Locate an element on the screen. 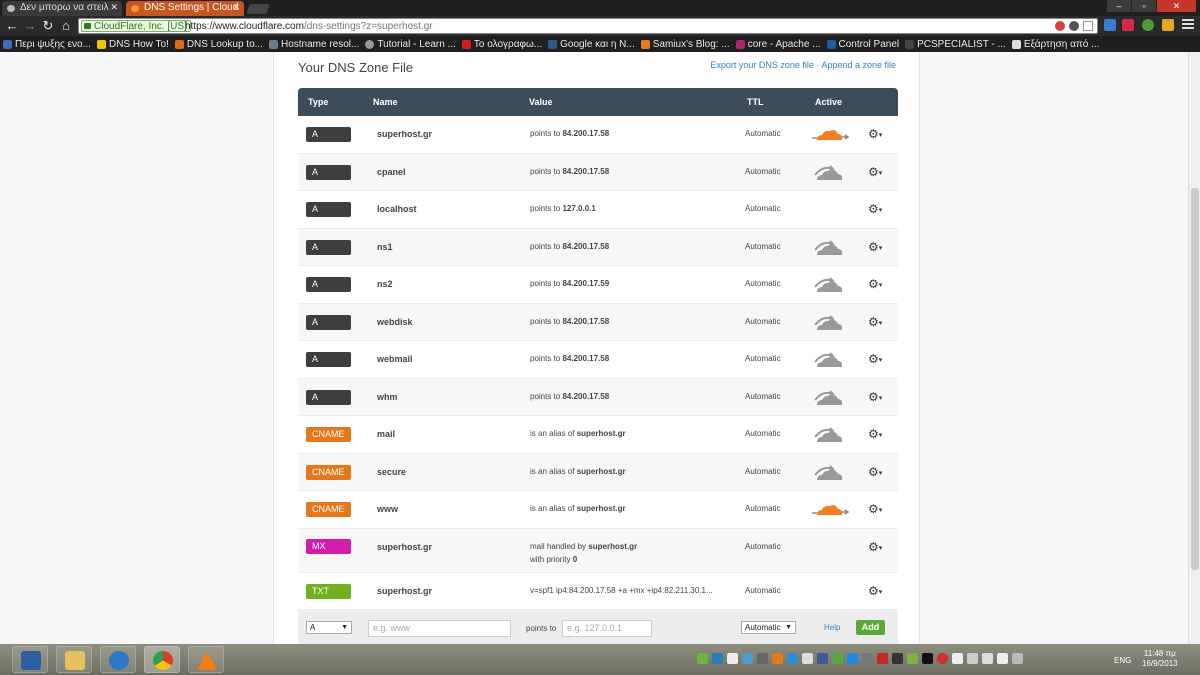  page-scrollbar is located at coordinates (1194, 348).